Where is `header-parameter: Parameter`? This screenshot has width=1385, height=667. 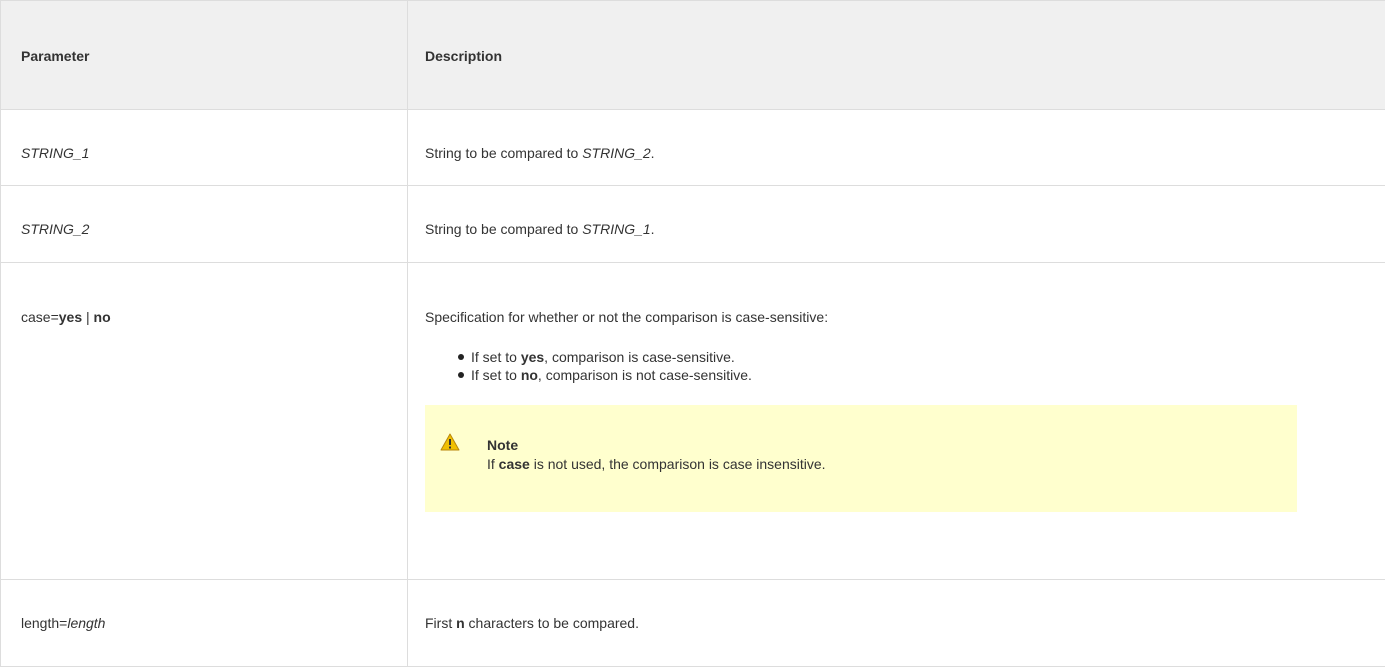 header-parameter: Parameter is located at coordinates (204, 55).